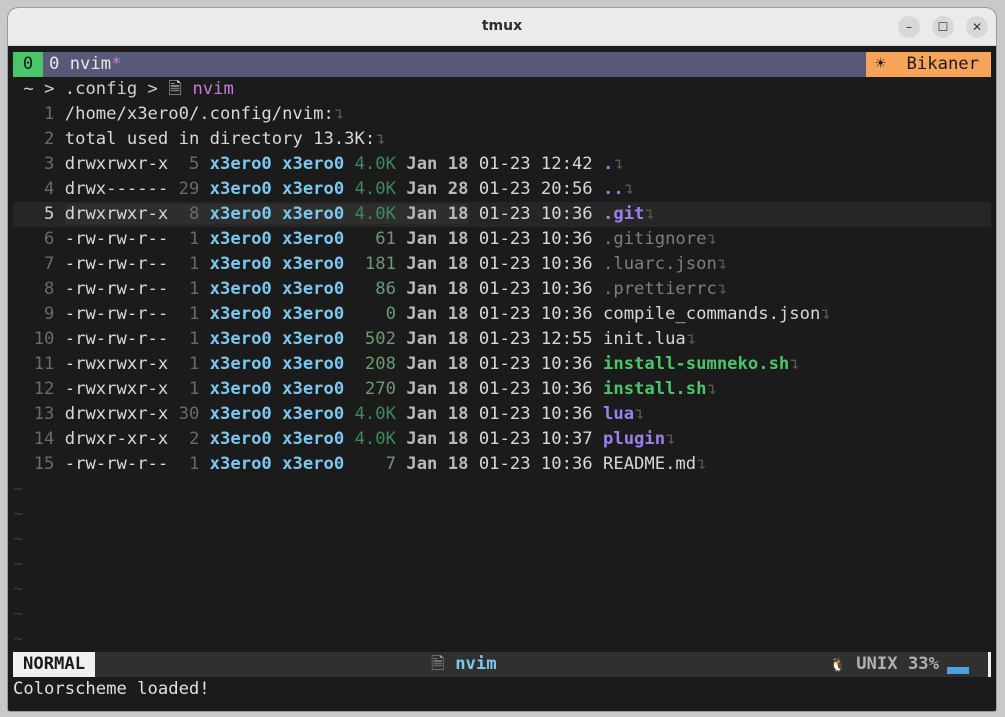 The height and width of the screenshot is (717, 1005). What do you see at coordinates (49, 239) in the screenshot?
I see `line-number: 6` at bounding box center [49, 239].